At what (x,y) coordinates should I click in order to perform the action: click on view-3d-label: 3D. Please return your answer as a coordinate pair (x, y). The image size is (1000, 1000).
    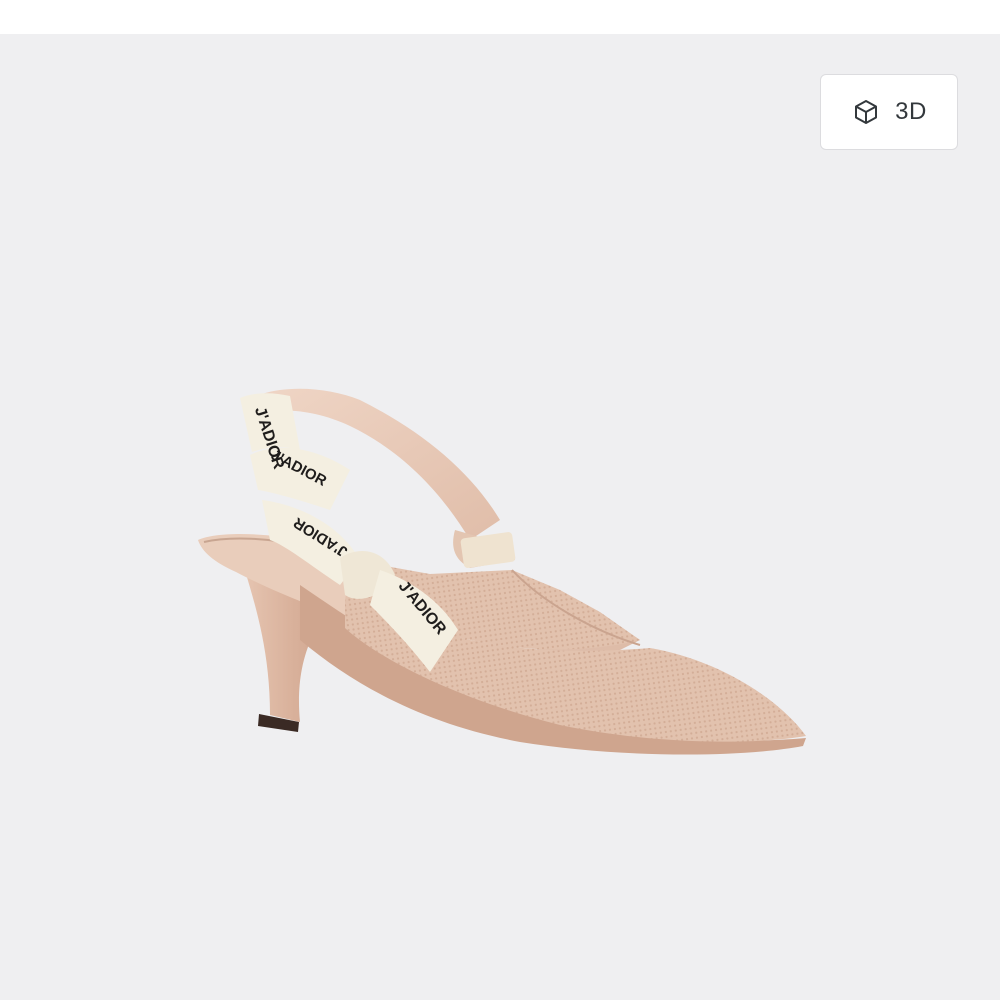
    Looking at the image, I should click on (911, 111).